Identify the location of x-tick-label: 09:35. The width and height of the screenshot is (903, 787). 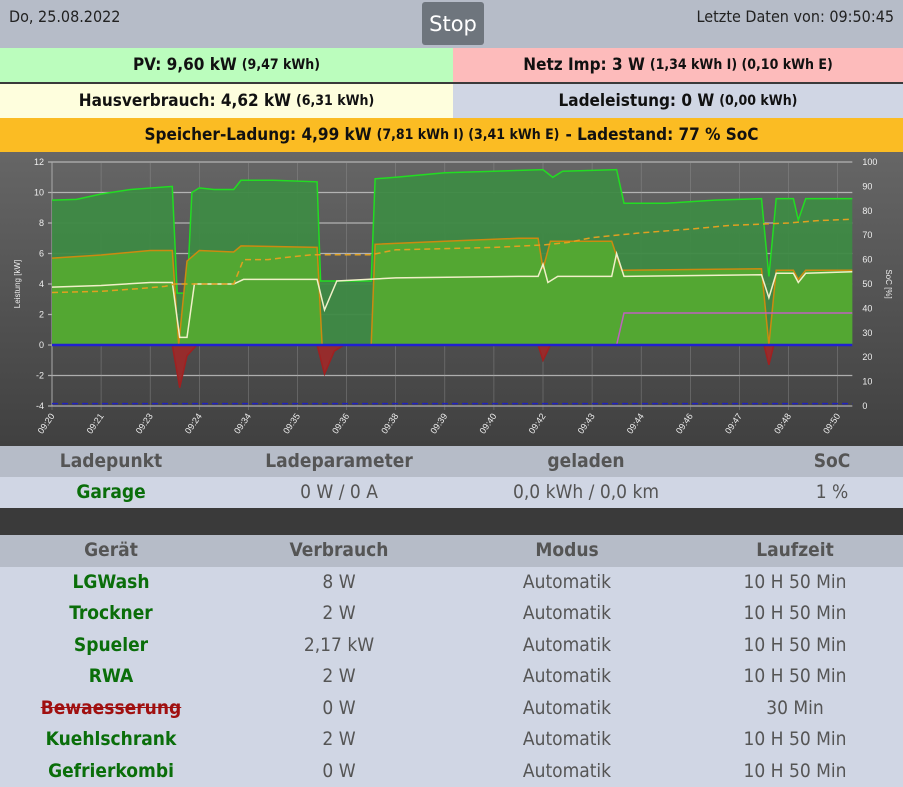
(291, 423).